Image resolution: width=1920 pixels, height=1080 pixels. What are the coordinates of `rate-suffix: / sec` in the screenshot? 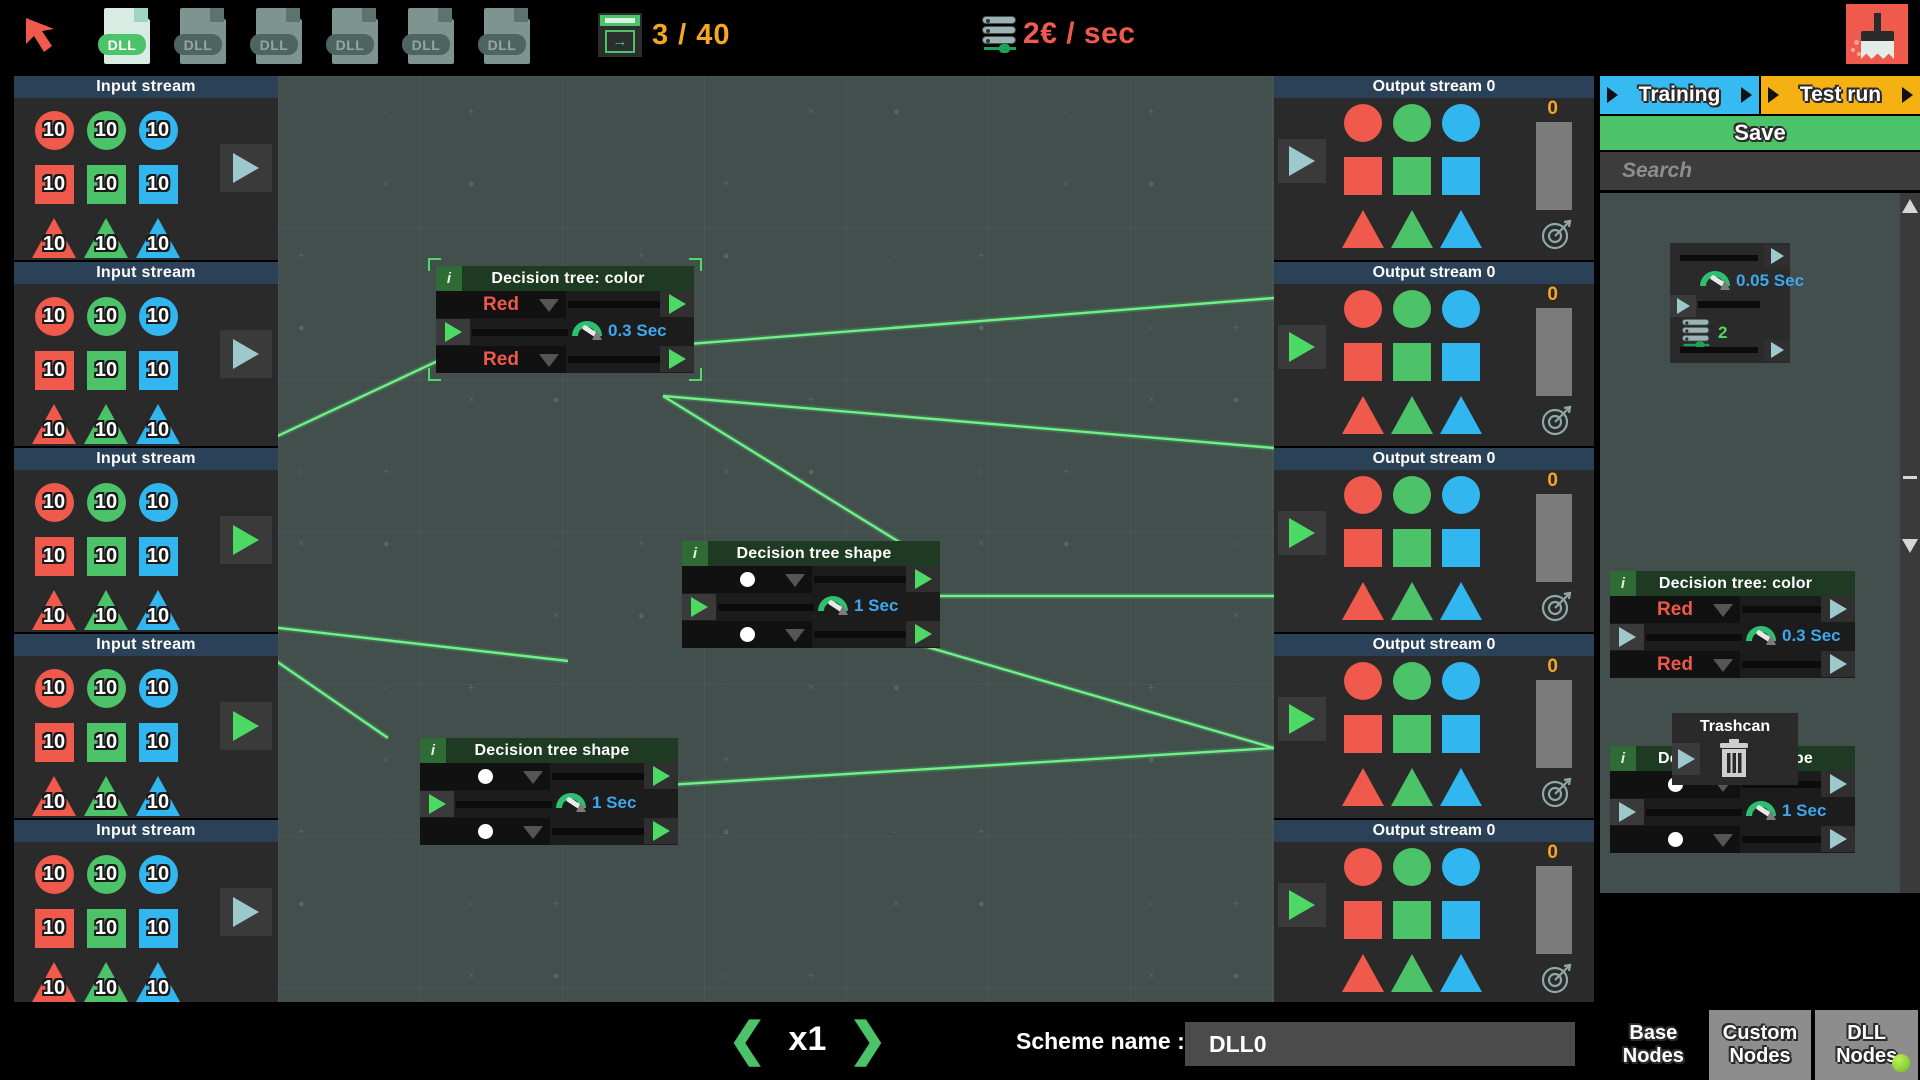 It's located at (1101, 33).